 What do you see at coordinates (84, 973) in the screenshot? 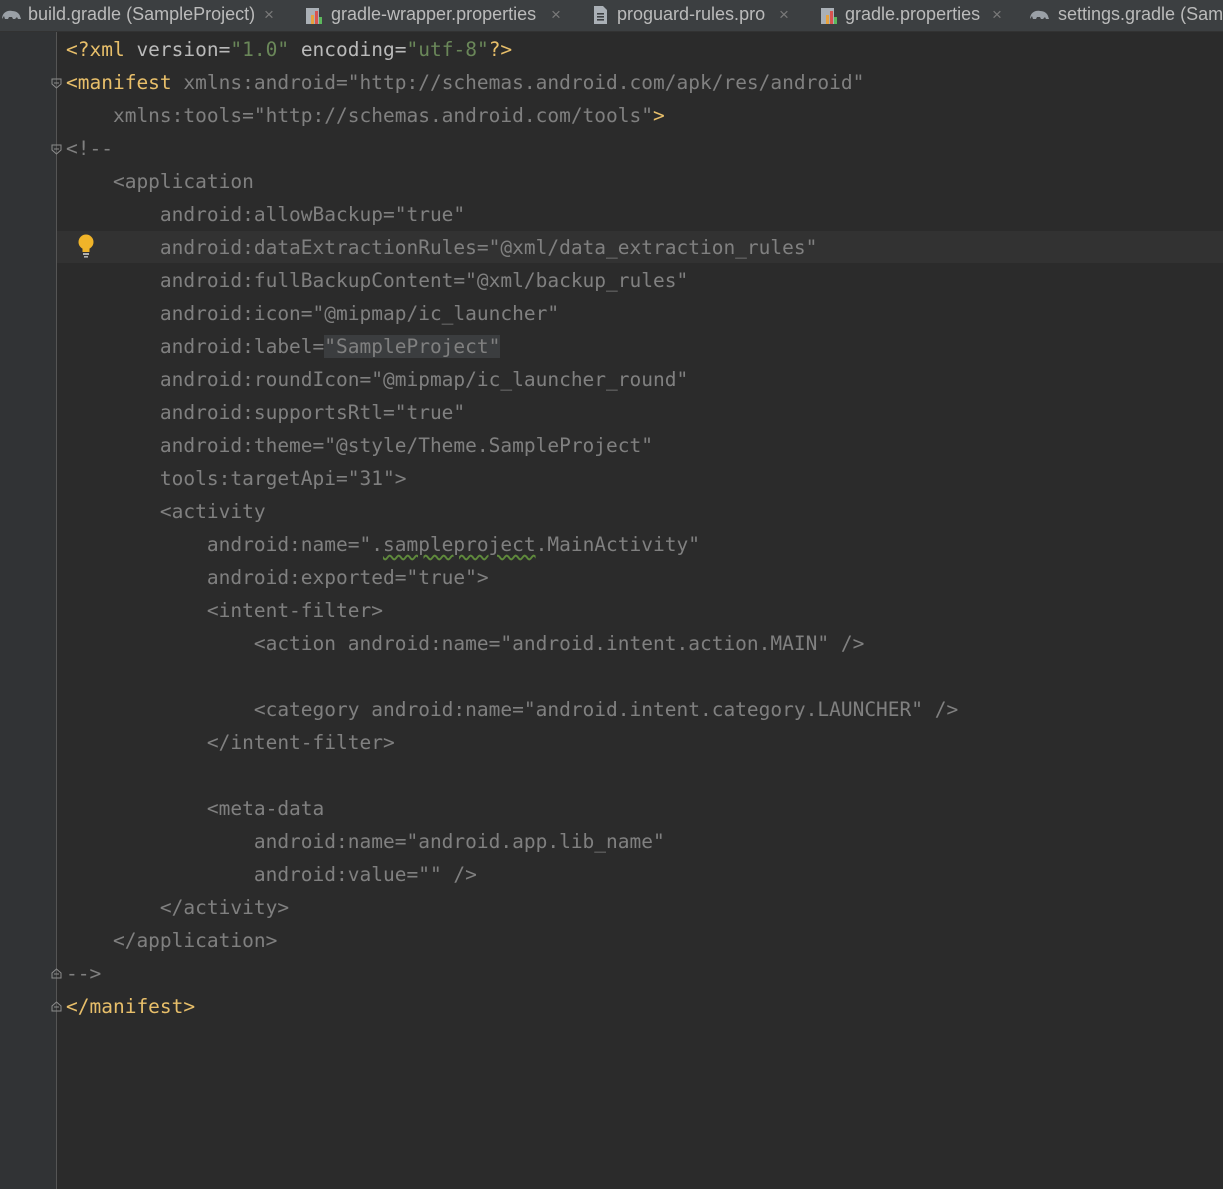
I see `code-line: -->` at bounding box center [84, 973].